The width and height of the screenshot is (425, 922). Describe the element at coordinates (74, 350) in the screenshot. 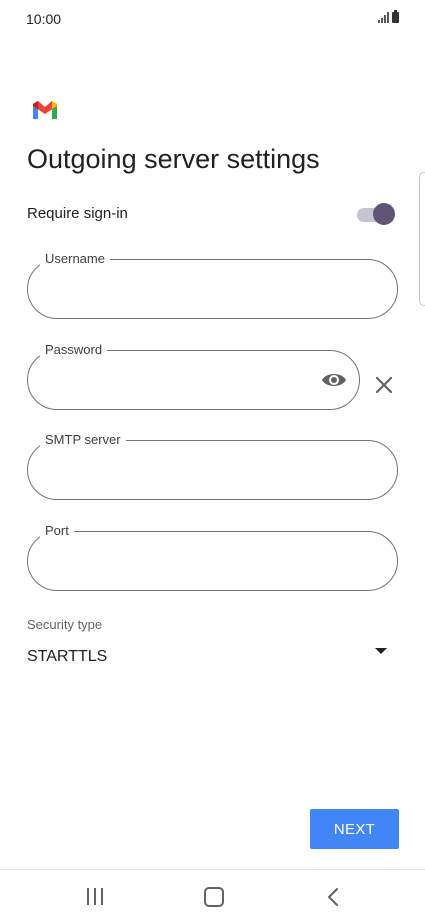

I see `password-label: Password` at that location.